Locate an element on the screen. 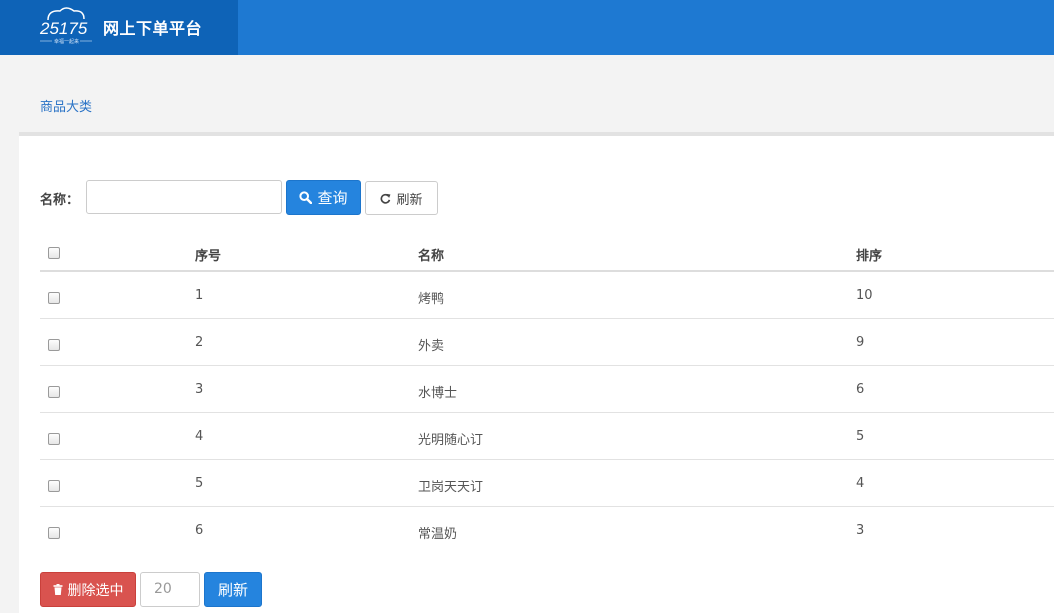 The width and height of the screenshot is (1054, 613). column-header-no: 序号 is located at coordinates (208, 254).